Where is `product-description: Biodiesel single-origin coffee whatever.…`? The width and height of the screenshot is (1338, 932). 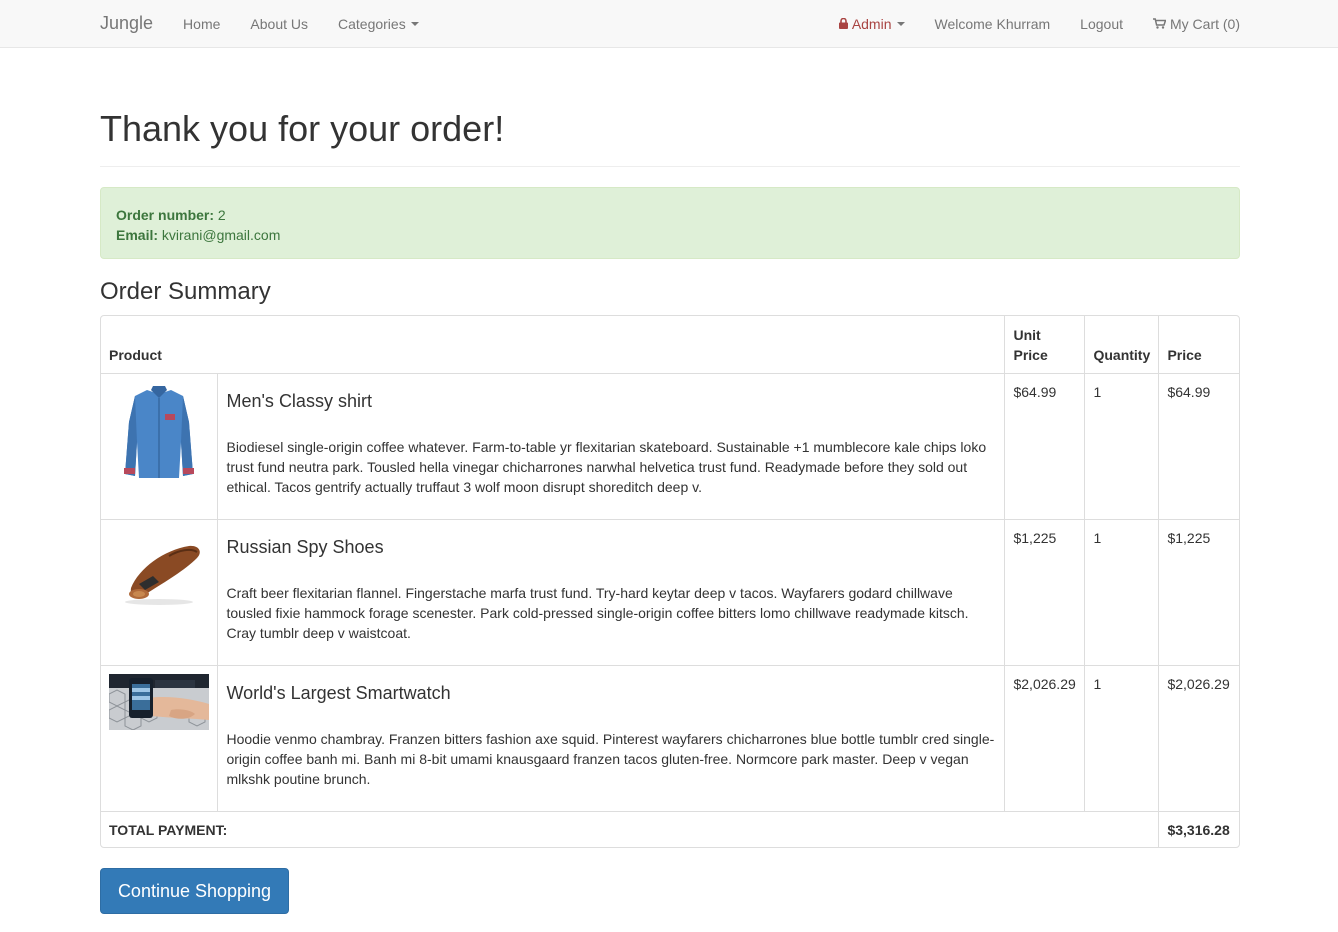 product-description: Biodiesel single-origin coffee whatever.… is located at coordinates (606, 466).